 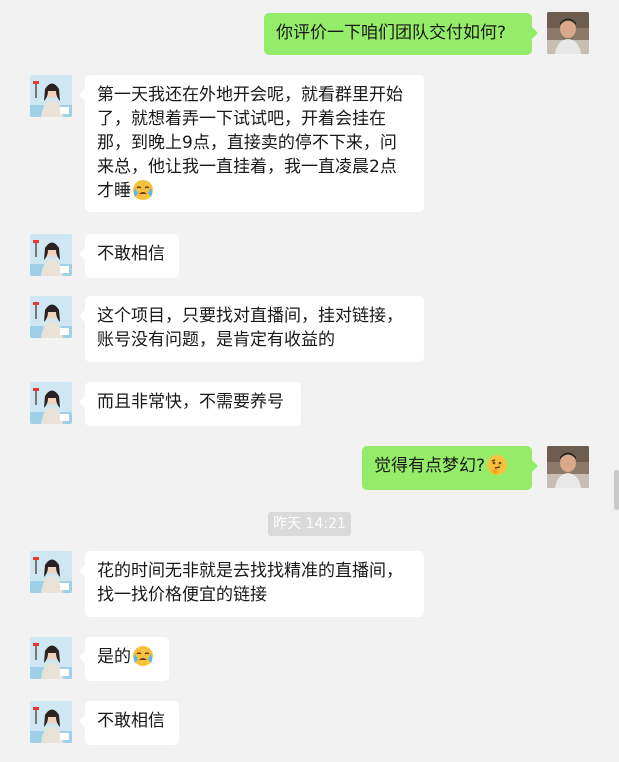 I want to click on message-text: 你评价一下咱们团队交付如何?, so click(x=391, y=33).